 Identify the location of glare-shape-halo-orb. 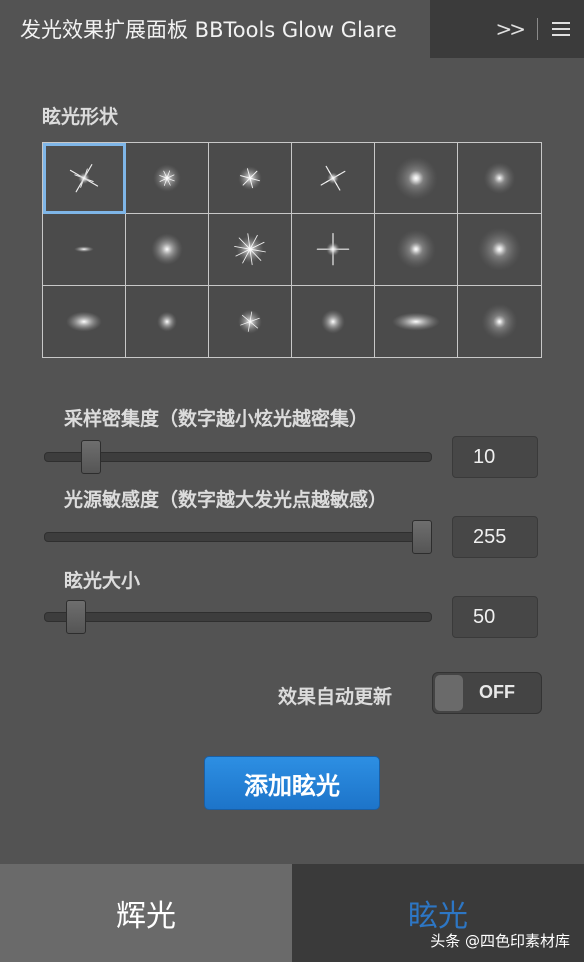
(416, 179).